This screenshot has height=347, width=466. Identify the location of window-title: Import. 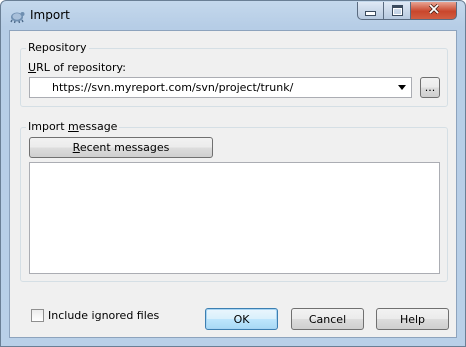
(50, 15).